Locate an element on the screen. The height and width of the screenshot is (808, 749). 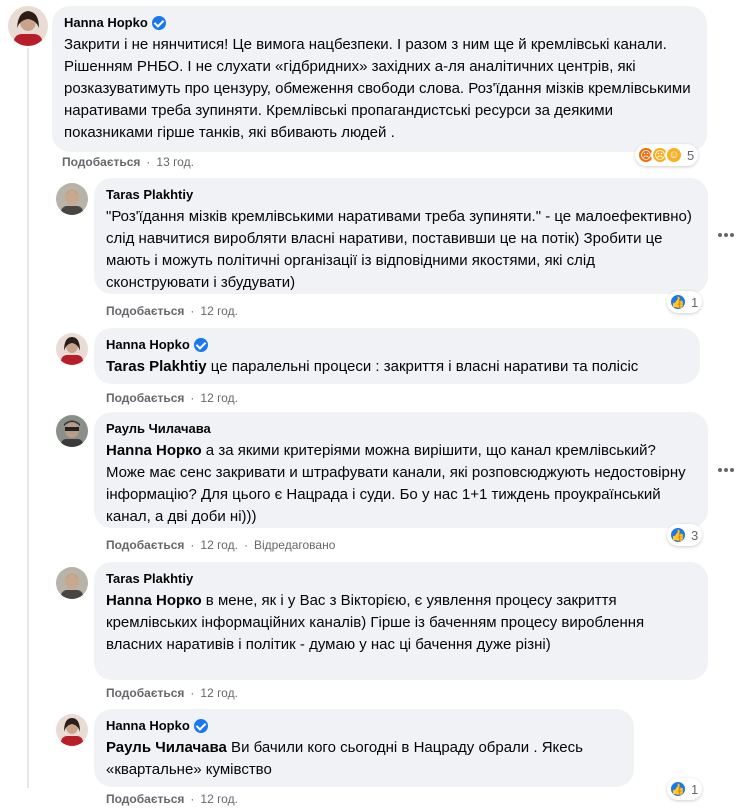
comment-meta: Подобається · 12 год. · Відредаговано is located at coordinates (220, 545).